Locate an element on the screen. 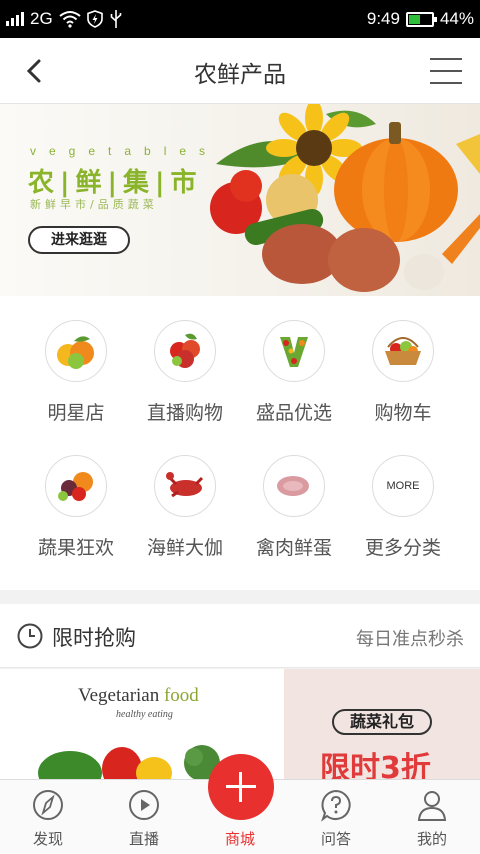 The image size is (480, 854). flash-sale-link: 每日准点秒杀 is located at coordinates (410, 638).